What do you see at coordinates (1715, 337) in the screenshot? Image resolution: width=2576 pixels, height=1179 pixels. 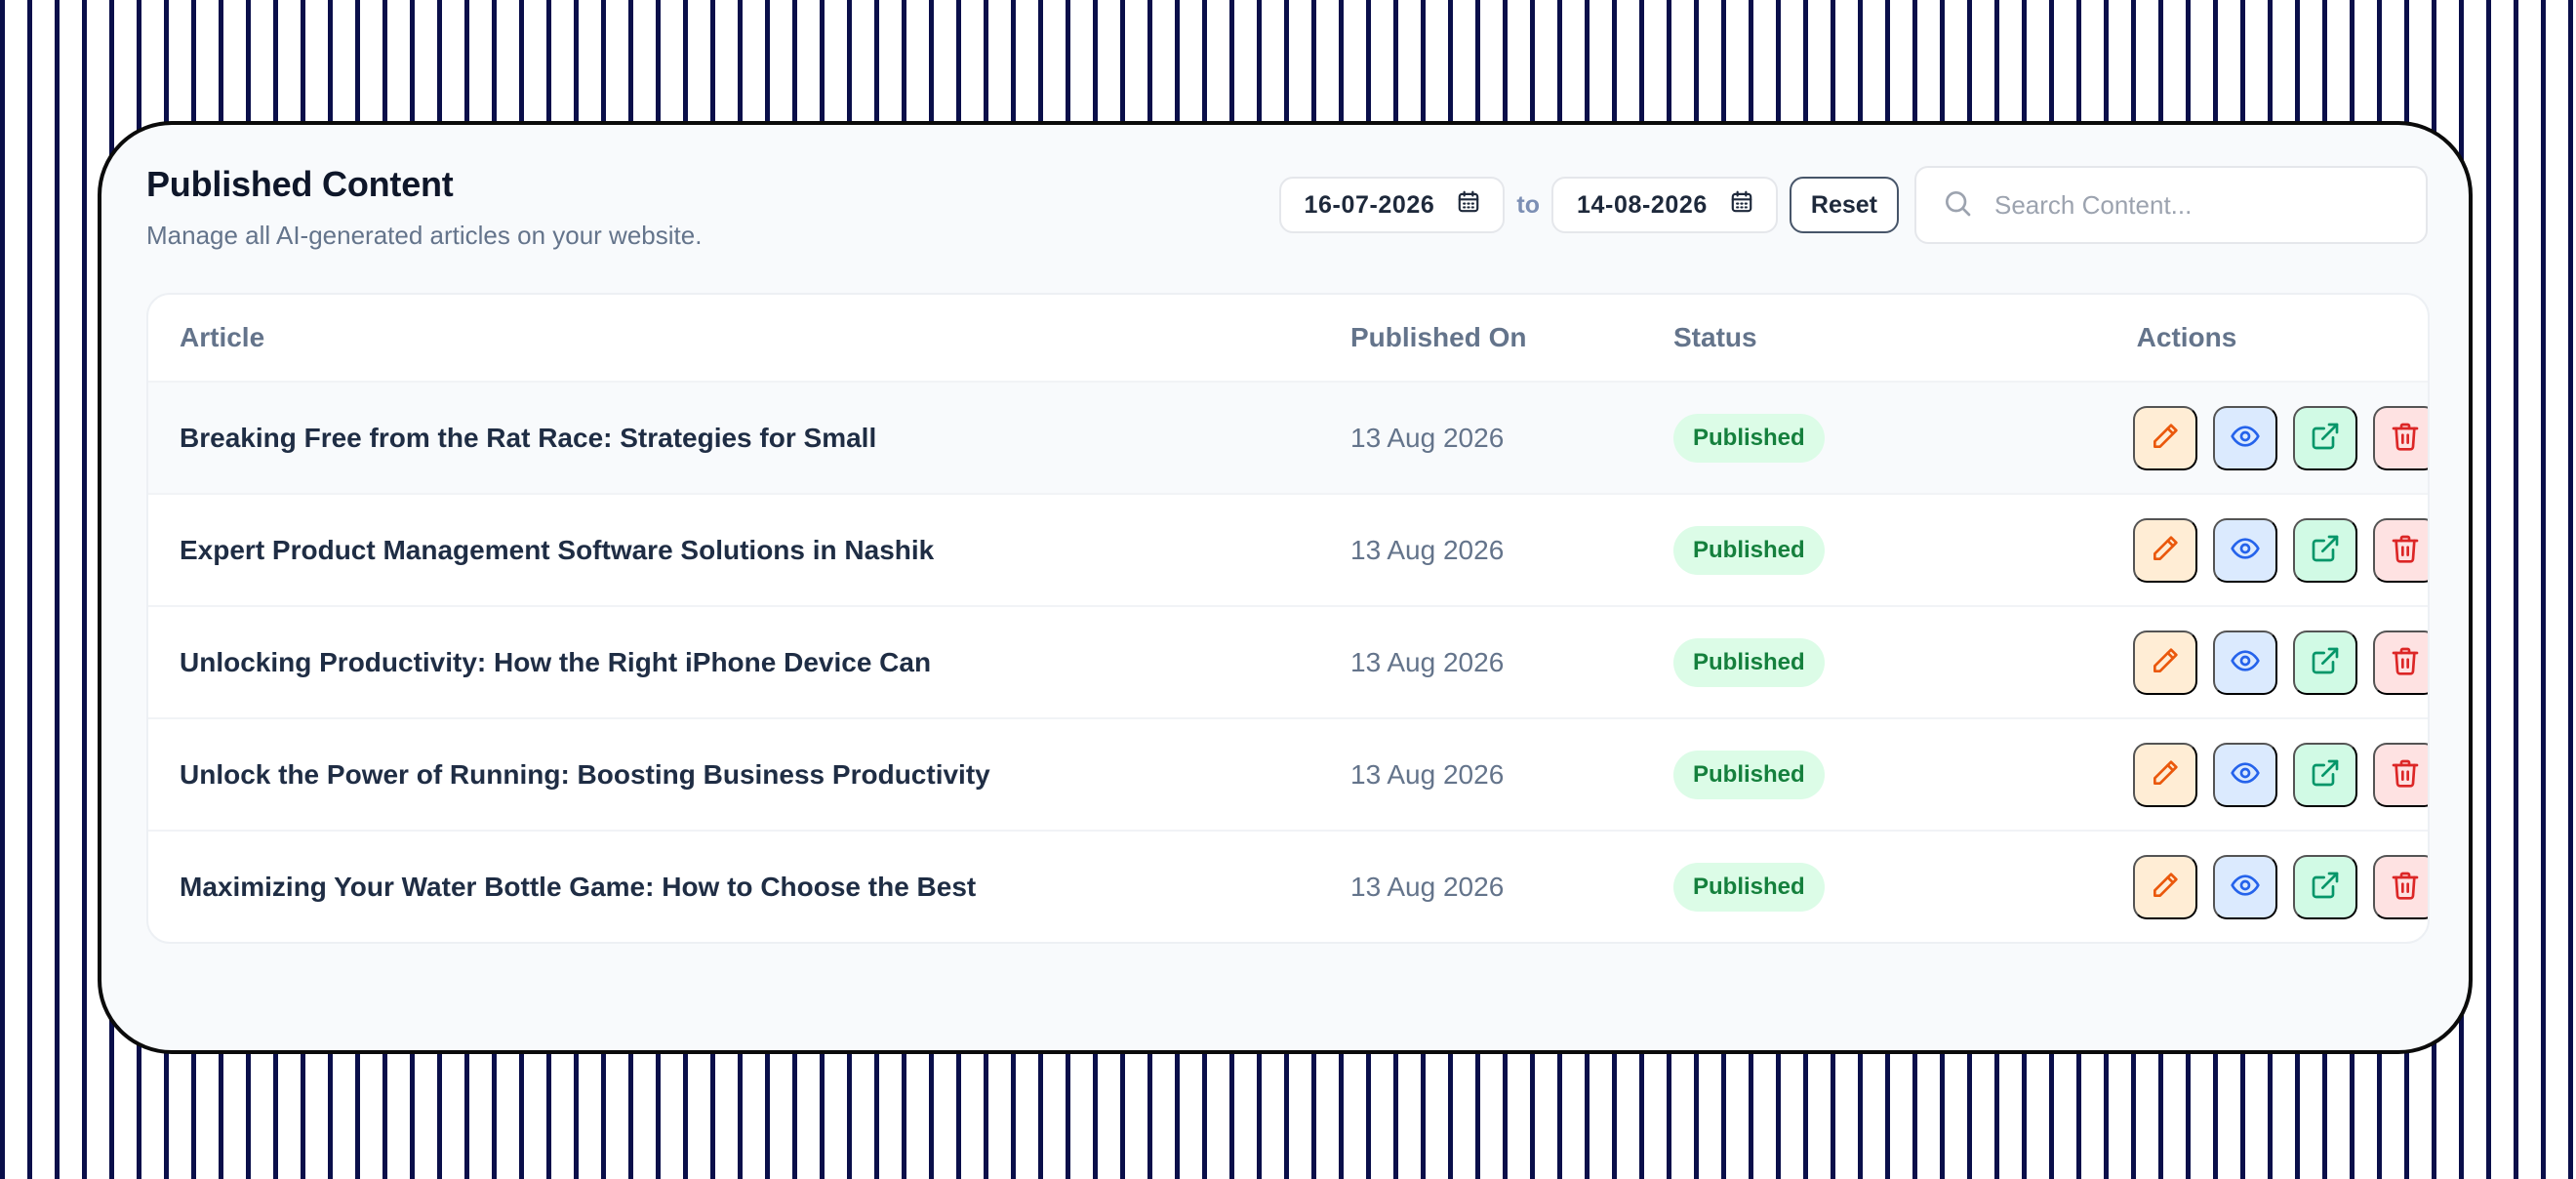 I see `column-header-status: Status` at bounding box center [1715, 337].